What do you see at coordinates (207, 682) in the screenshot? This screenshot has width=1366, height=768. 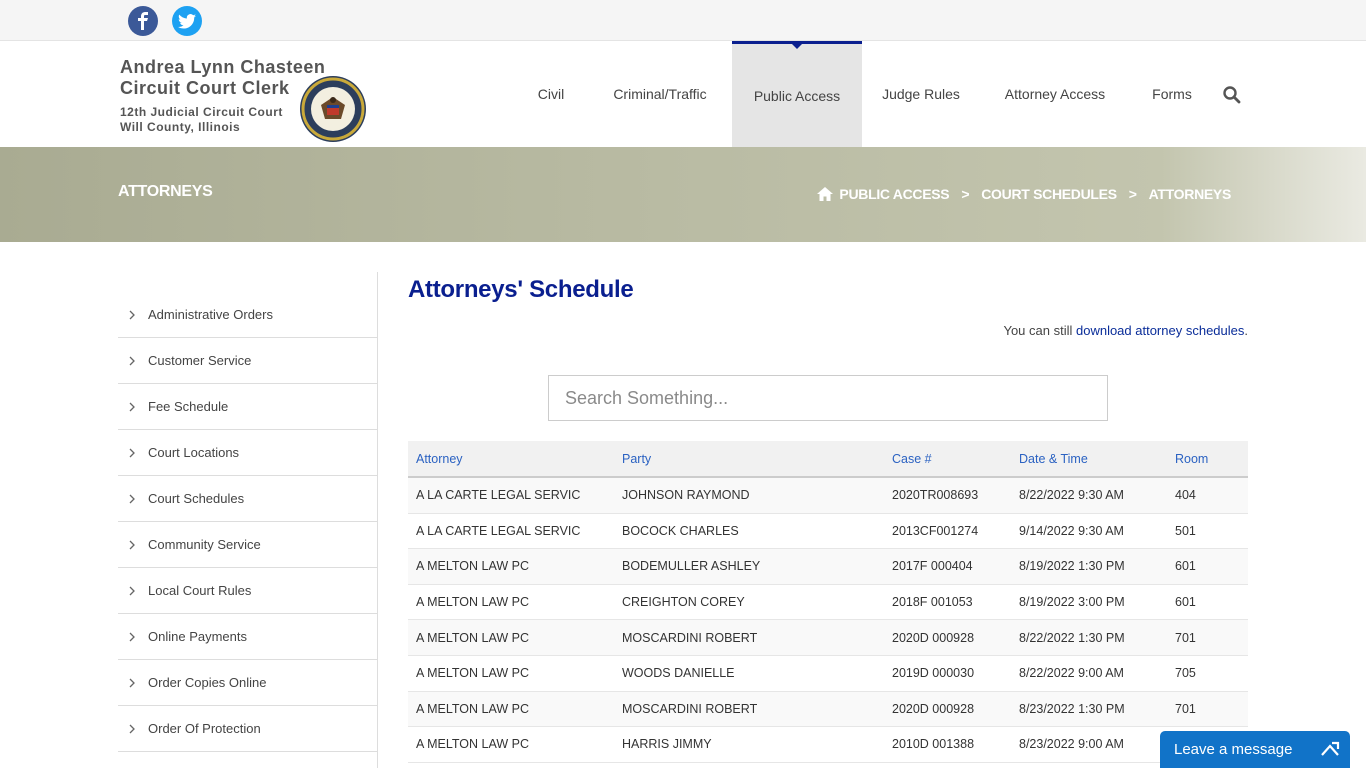 I see `sidebar-item-label: Order Copies Online` at bounding box center [207, 682].